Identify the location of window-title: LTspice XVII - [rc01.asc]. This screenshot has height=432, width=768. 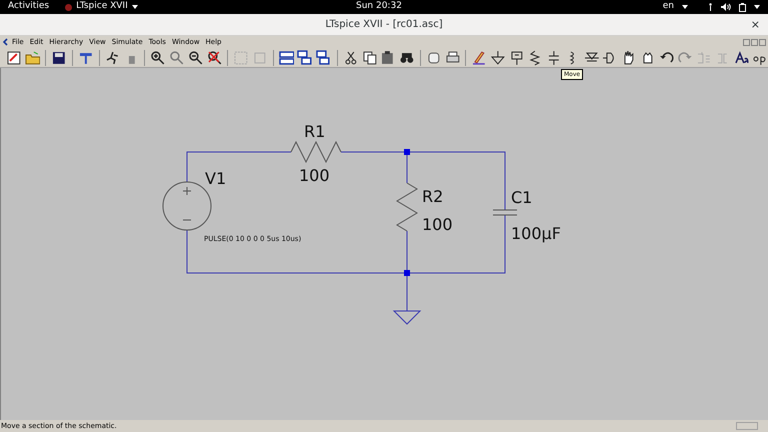
(384, 25).